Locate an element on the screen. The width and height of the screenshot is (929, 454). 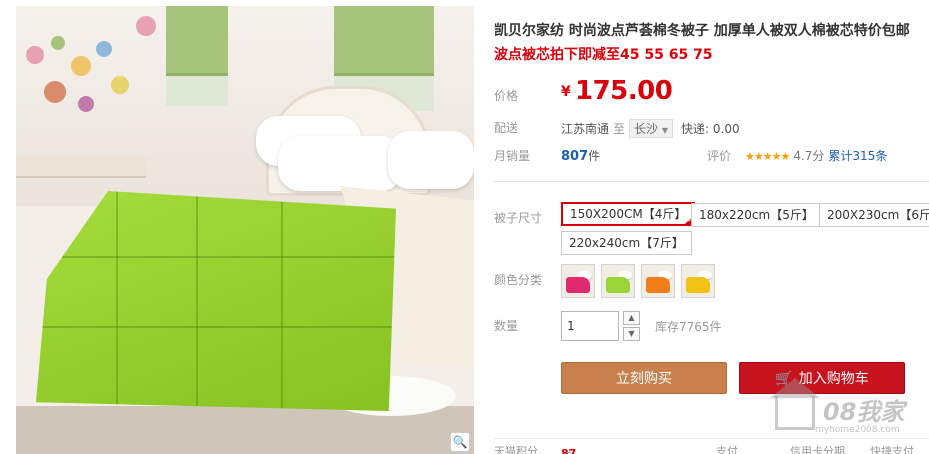
price-label: 价格 is located at coordinates (506, 96).